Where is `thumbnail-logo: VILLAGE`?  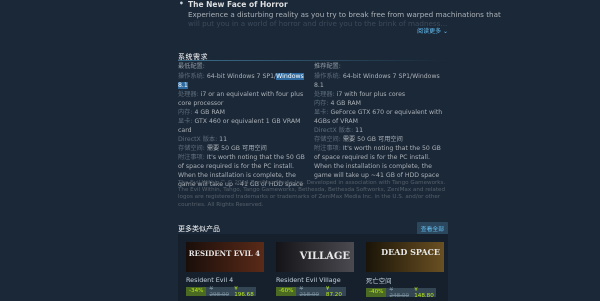
thumbnail-logo: VILLAGE is located at coordinates (324, 256).